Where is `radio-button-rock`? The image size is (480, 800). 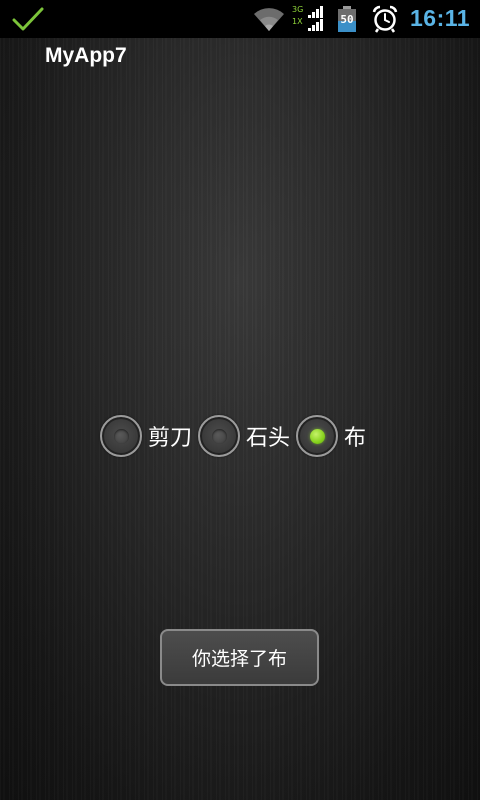 radio-button-rock is located at coordinates (219, 436).